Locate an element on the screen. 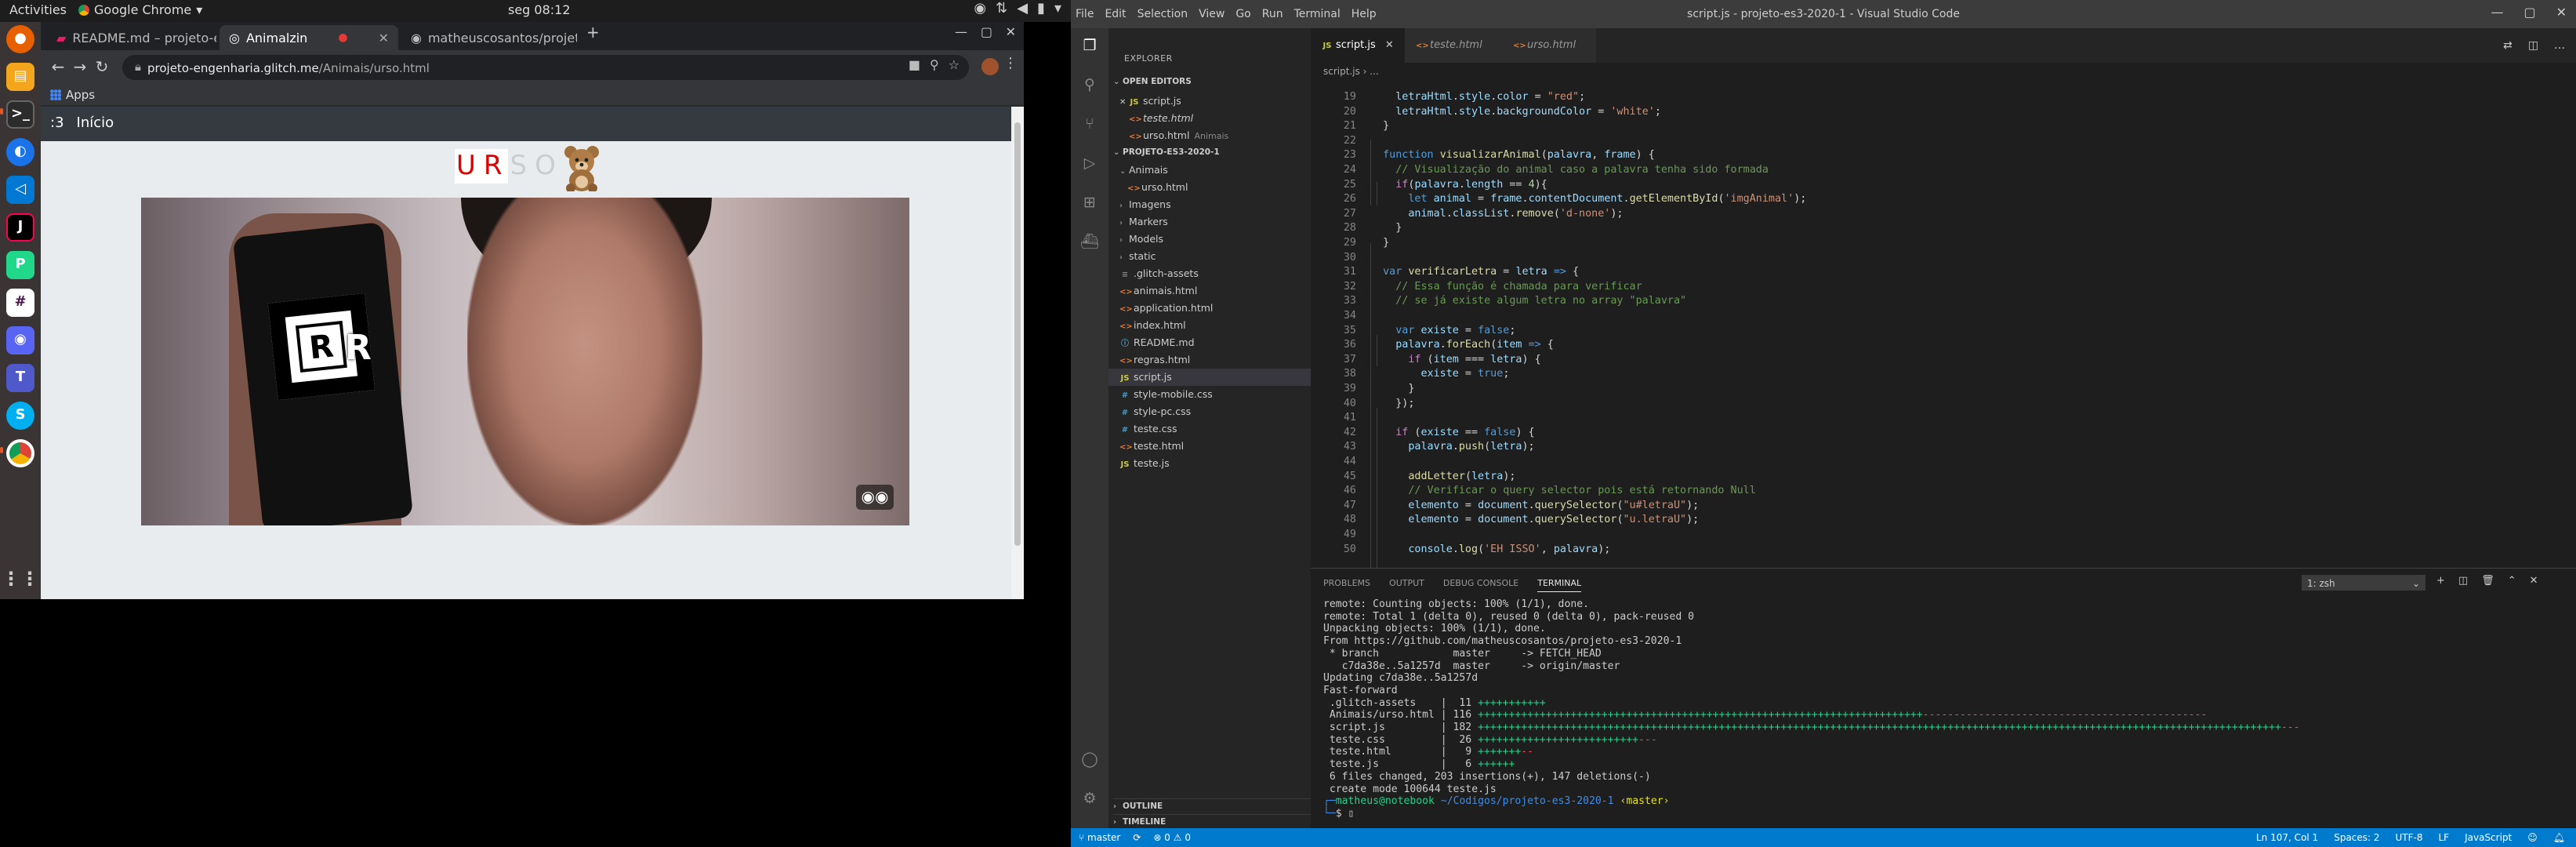  vr-goggles-icon: ◉◉ is located at coordinates (875, 497).